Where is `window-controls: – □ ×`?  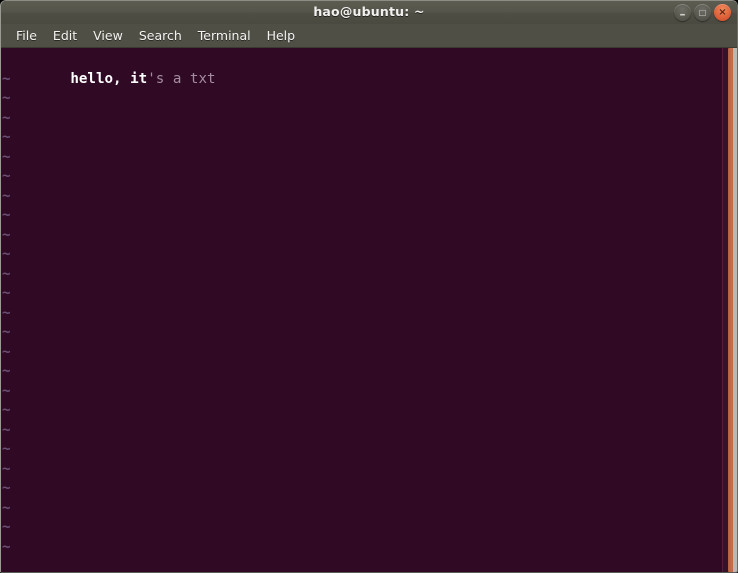
window-controls: – □ × is located at coordinates (702, 12).